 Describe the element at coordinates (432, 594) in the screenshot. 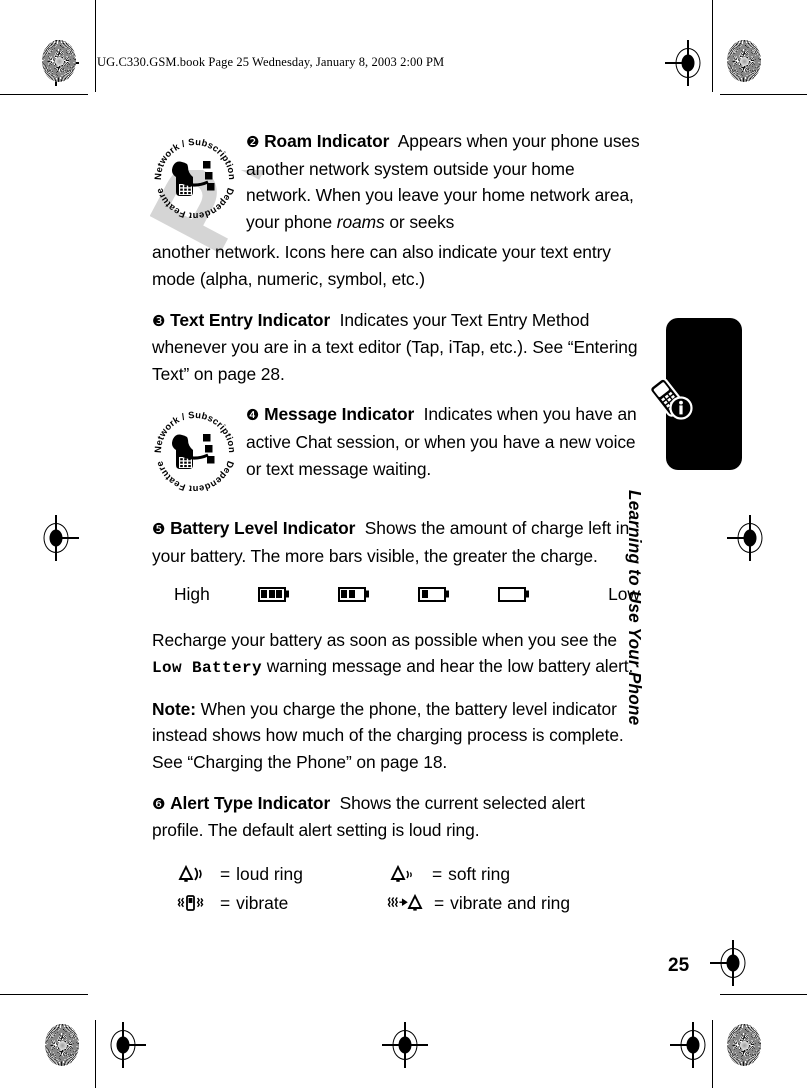

I see `battery-icon-1-bar` at that location.